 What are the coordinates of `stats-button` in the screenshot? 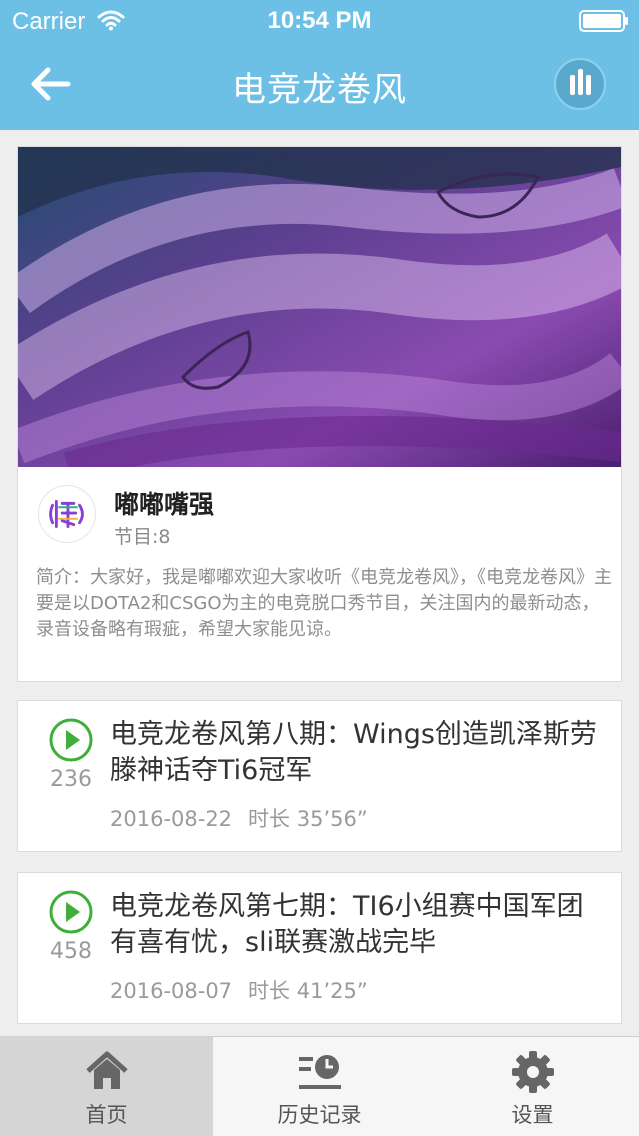 It's located at (580, 84).